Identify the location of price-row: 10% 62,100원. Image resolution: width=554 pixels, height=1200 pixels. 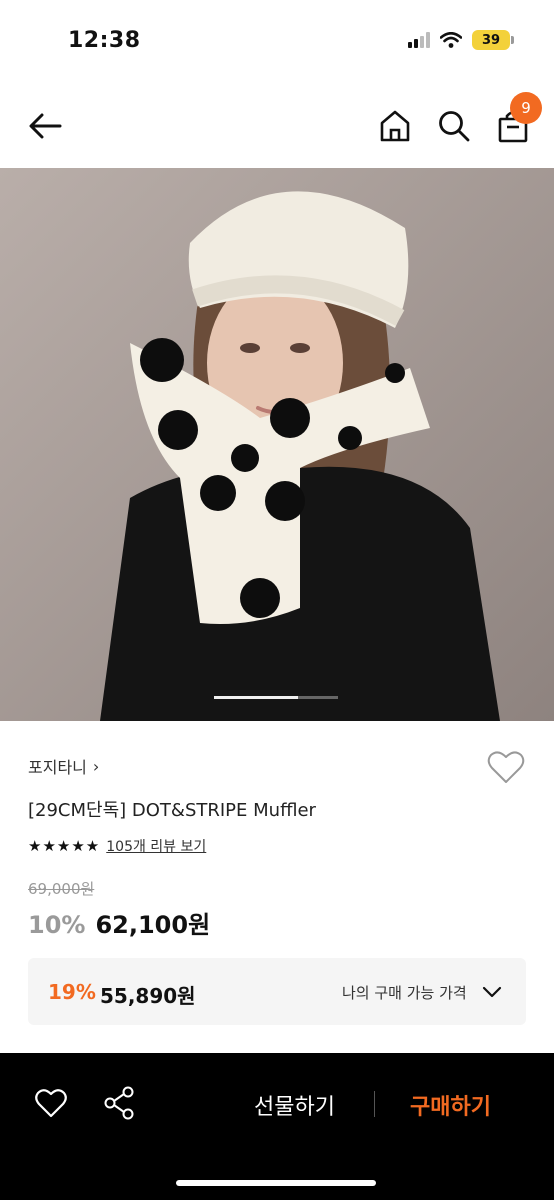
(119, 922).